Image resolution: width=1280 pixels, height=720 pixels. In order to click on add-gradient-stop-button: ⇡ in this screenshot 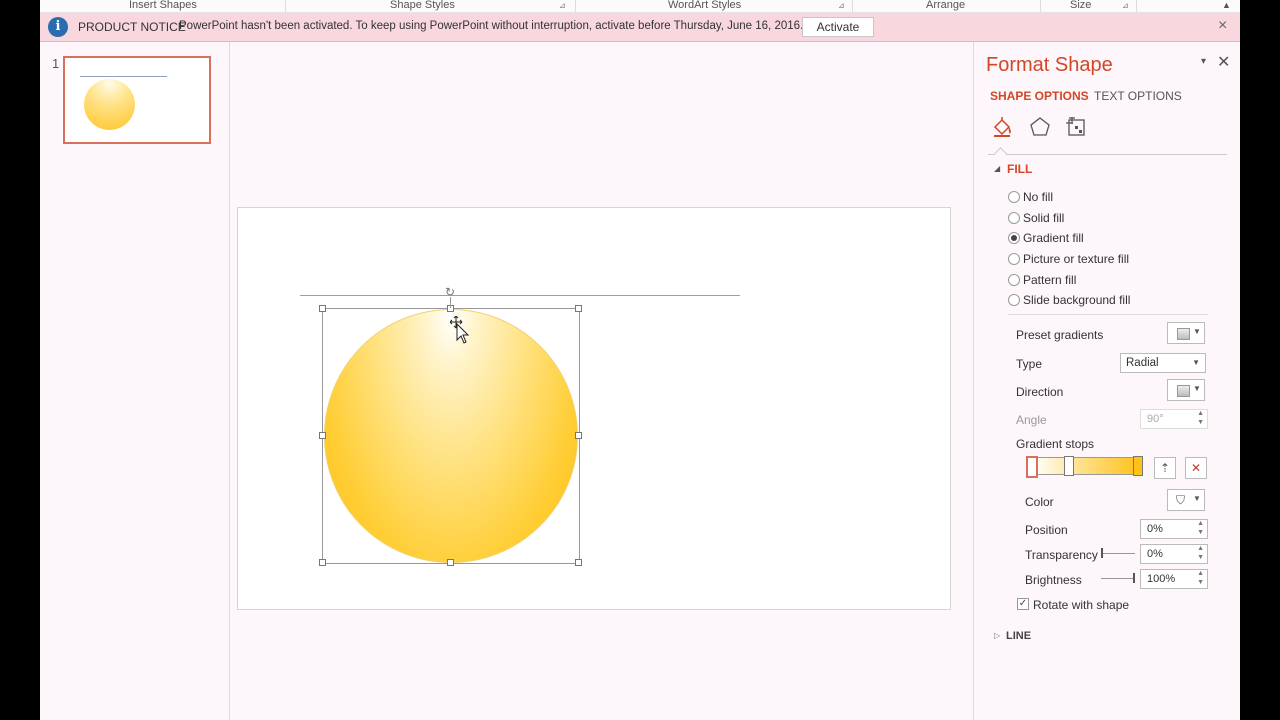, I will do `click(1165, 468)`.